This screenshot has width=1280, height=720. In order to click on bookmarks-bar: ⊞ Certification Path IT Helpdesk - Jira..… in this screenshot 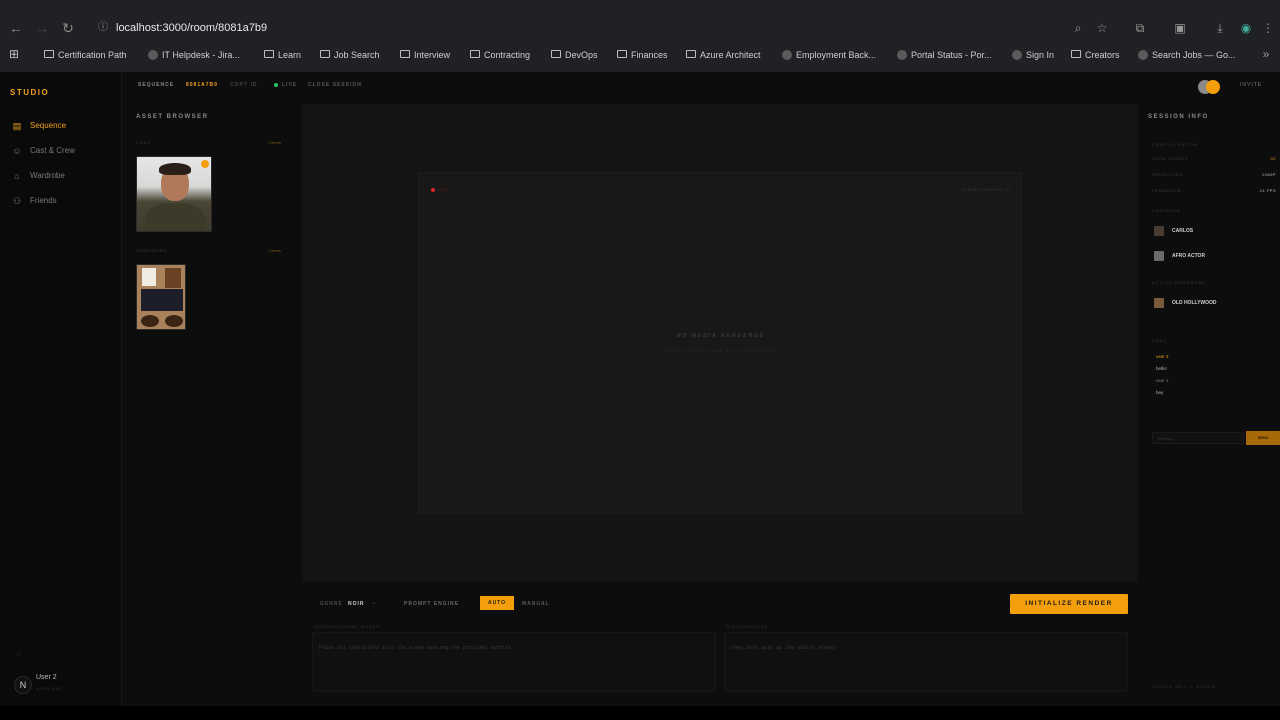, I will do `click(640, 55)`.